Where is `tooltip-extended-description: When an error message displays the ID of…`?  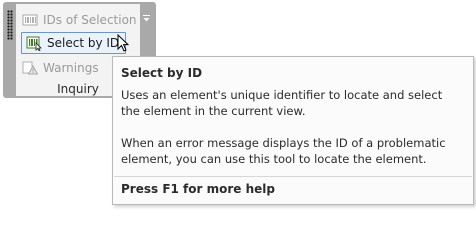 tooltip-extended-description: When an error message displays the ID of… is located at coordinates (283, 151).